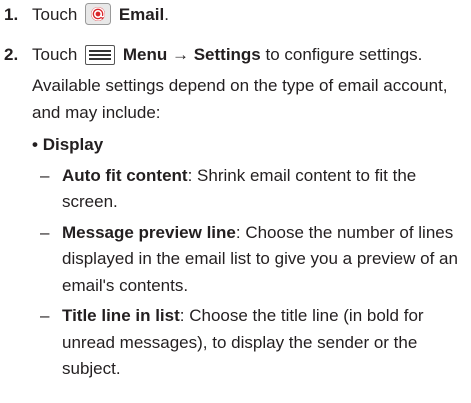 This screenshot has width=471, height=403. I want to click on email-app-icon, so click(98, 18).